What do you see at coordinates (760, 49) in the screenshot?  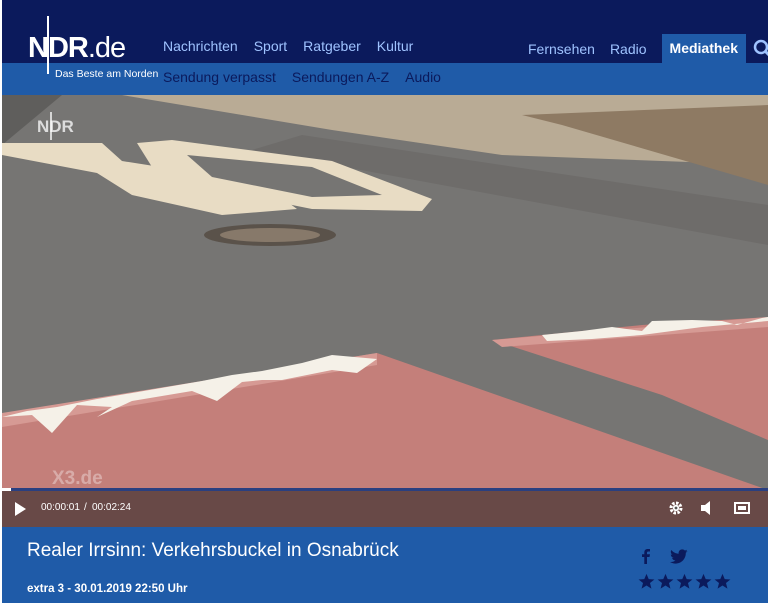 I see `search-icon` at bounding box center [760, 49].